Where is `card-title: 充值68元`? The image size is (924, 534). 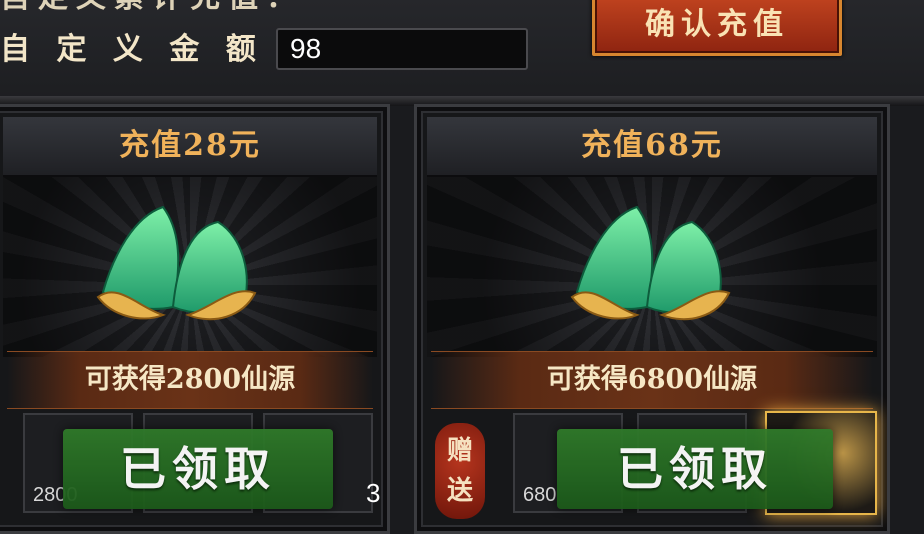
card-title: 充值68元 is located at coordinates (652, 147).